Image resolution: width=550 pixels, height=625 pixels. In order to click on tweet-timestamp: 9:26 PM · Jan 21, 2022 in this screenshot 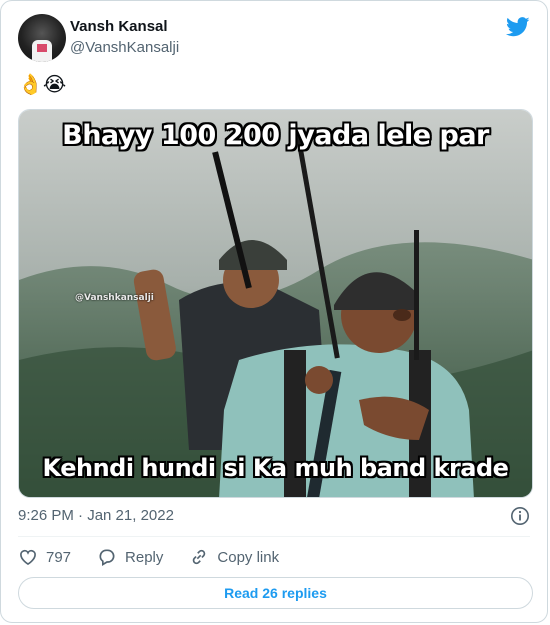, I will do `click(96, 515)`.